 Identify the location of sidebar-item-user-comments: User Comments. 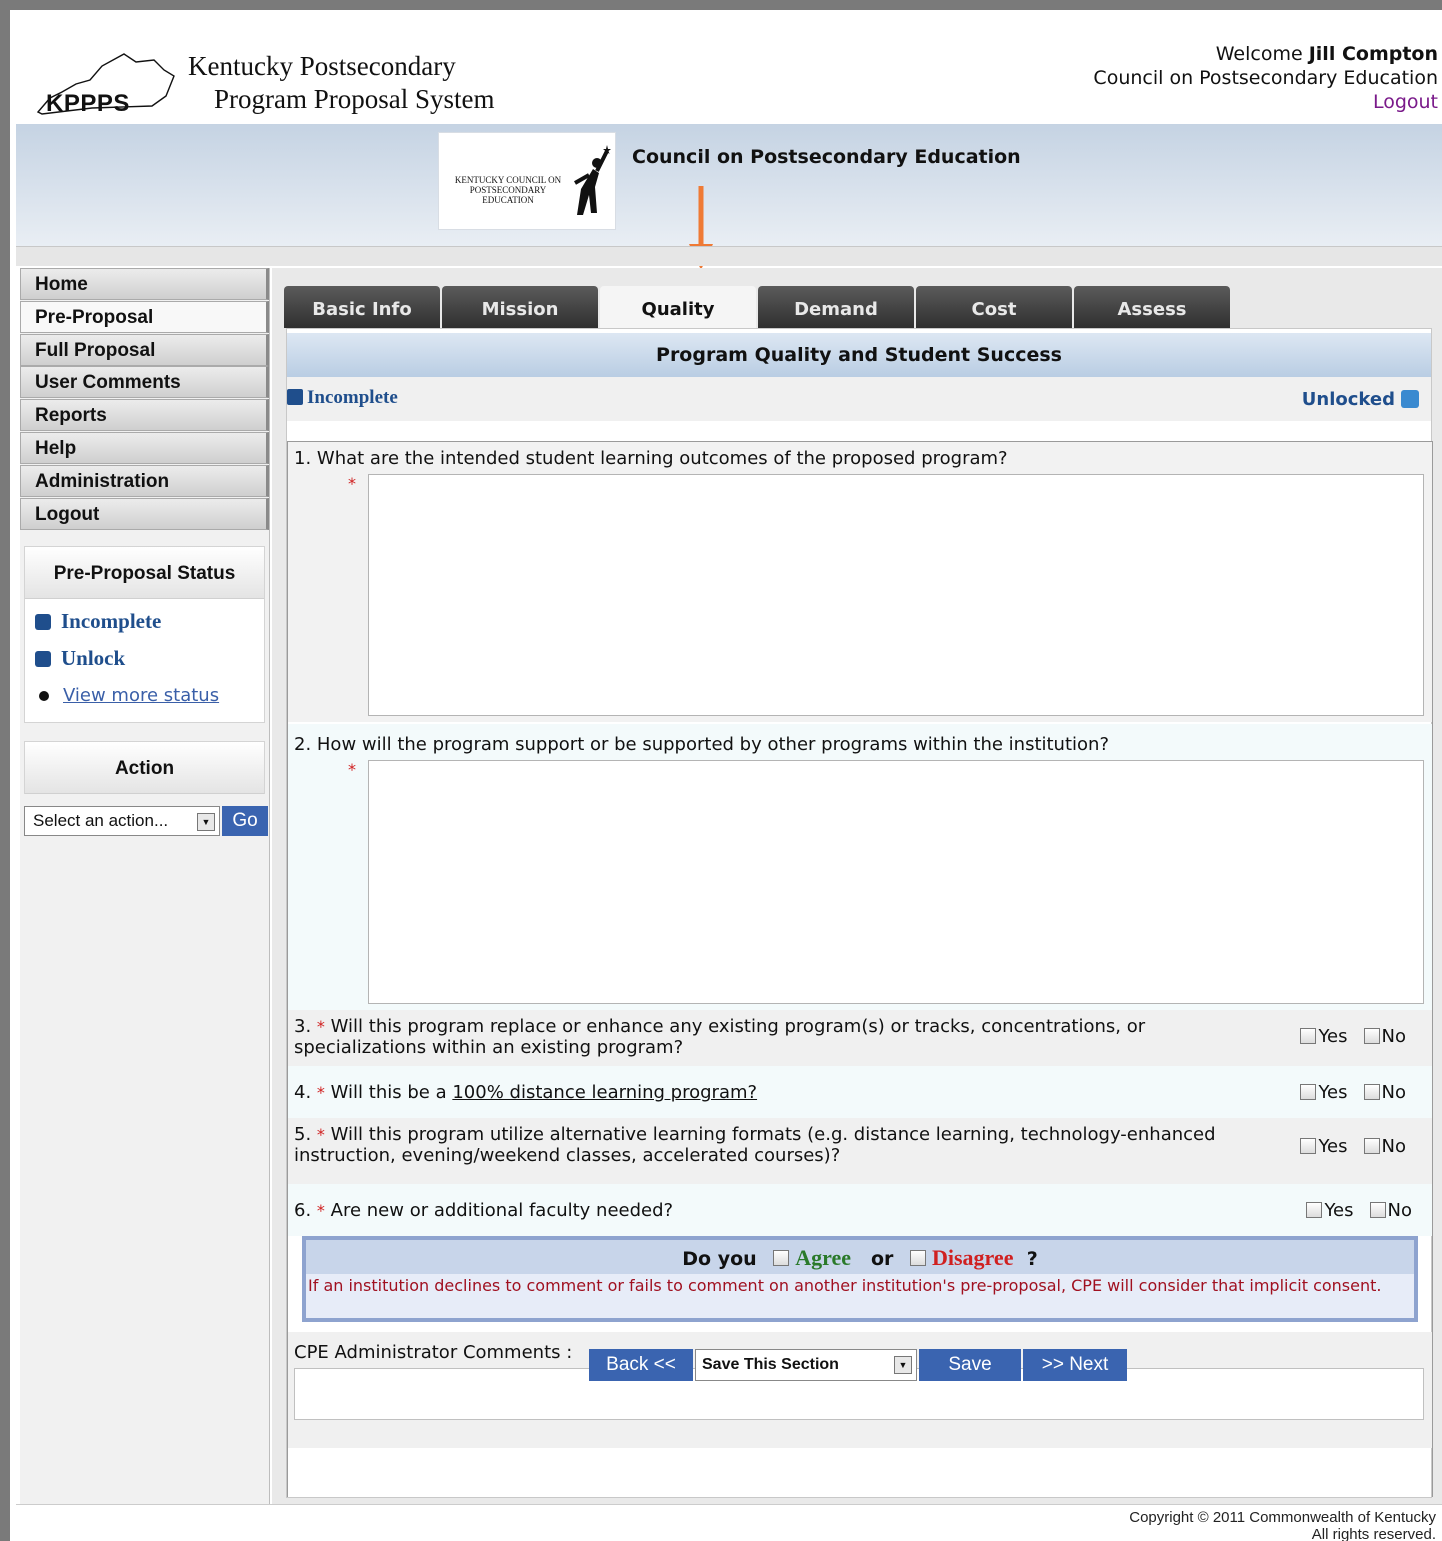
(144, 382).